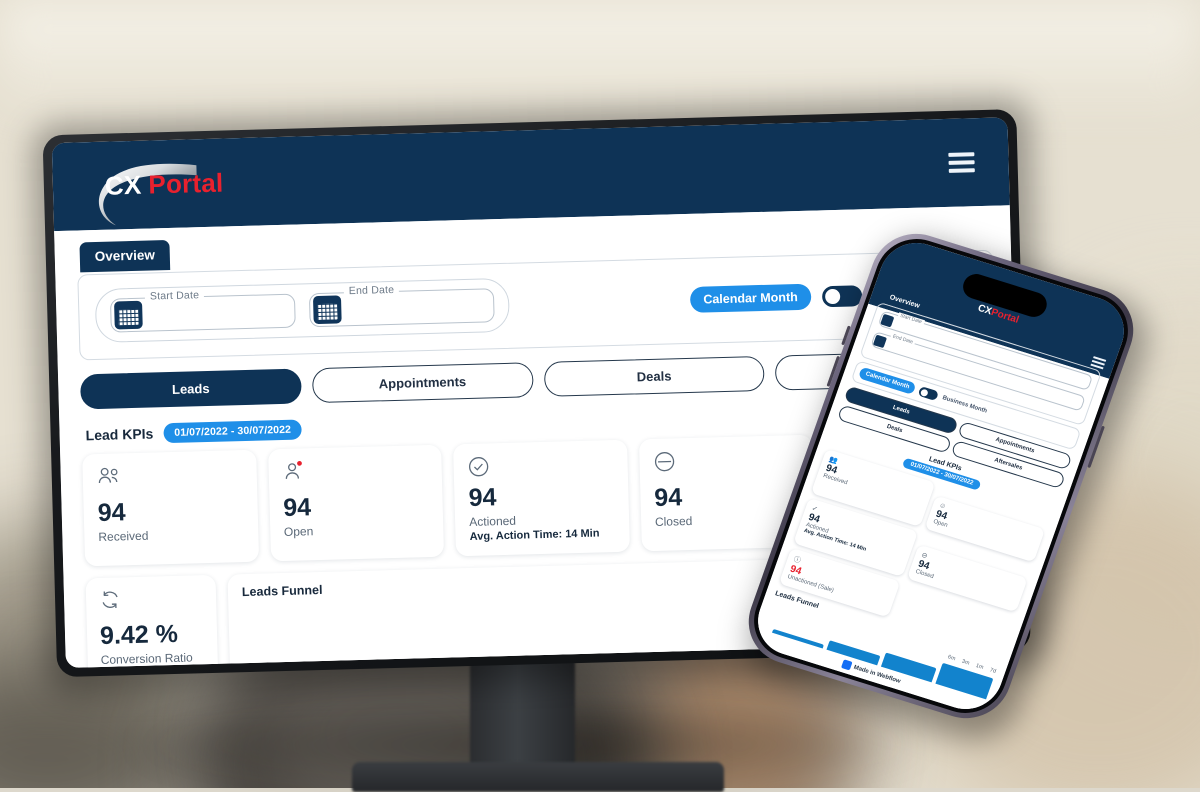 The image size is (1200, 792). What do you see at coordinates (355, 471) in the screenshot?
I see `person-alert-icon` at bounding box center [355, 471].